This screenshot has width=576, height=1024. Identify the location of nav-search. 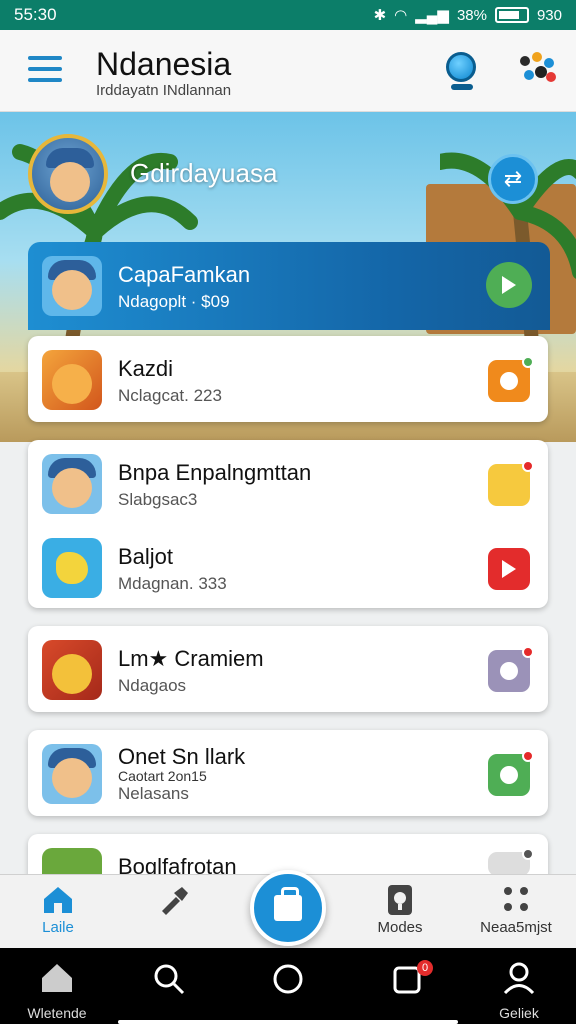
(169, 992).